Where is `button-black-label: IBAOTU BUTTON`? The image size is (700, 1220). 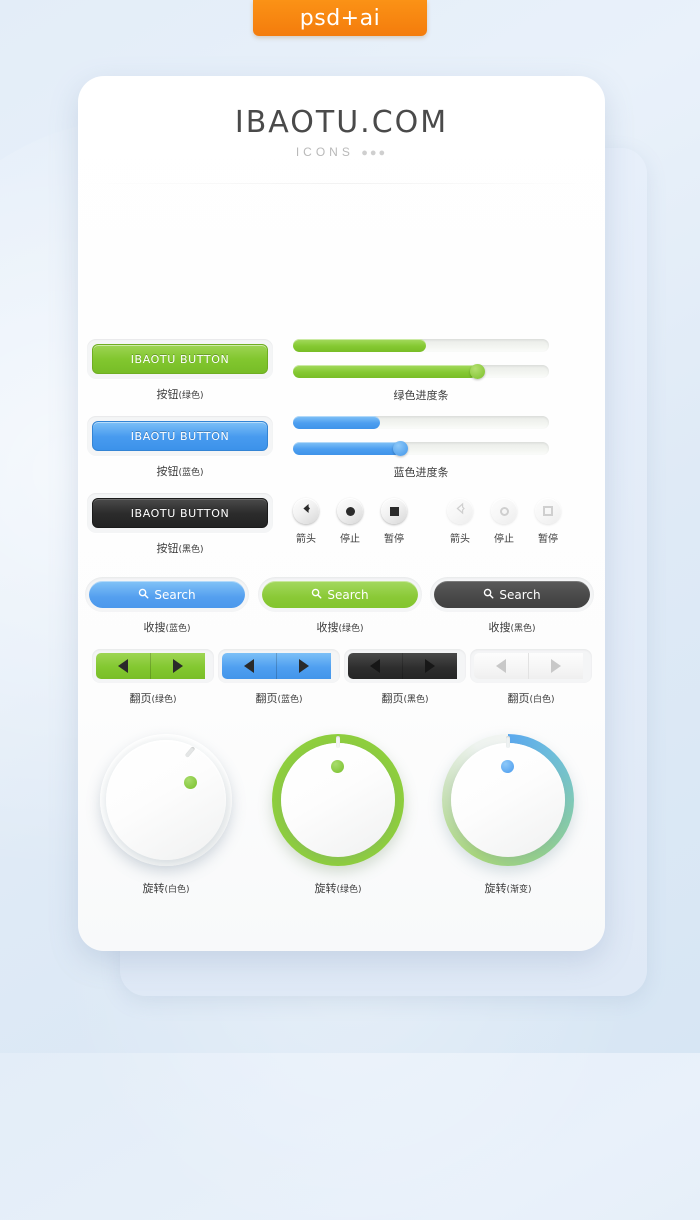 button-black-label: IBAOTU BUTTON is located at coordinates (180, 513).